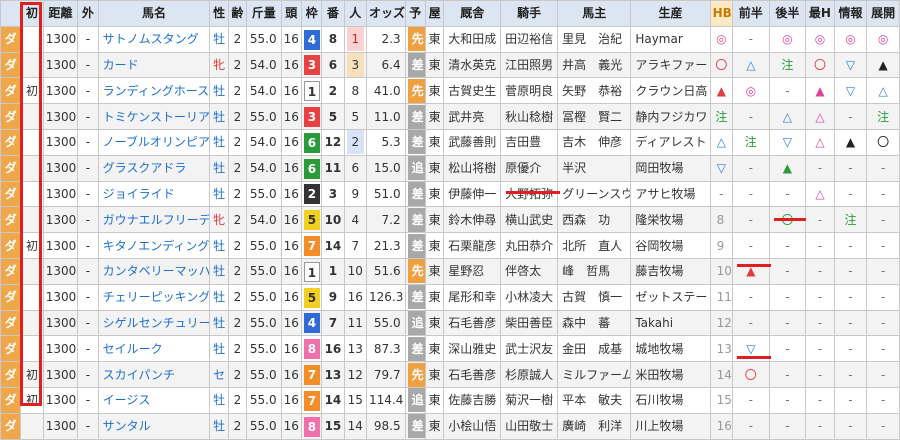 The height and width of the screenshot is (440, 900). I want to click on tenkai-cell: △, so click(883, 91).